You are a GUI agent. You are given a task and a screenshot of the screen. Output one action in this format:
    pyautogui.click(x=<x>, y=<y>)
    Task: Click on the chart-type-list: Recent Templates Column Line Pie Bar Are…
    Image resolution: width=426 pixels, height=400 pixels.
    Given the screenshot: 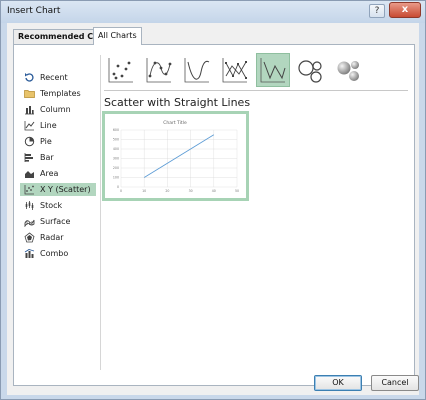 What is the action you would take?
    pyautogui.click(x=58, y=226)
    